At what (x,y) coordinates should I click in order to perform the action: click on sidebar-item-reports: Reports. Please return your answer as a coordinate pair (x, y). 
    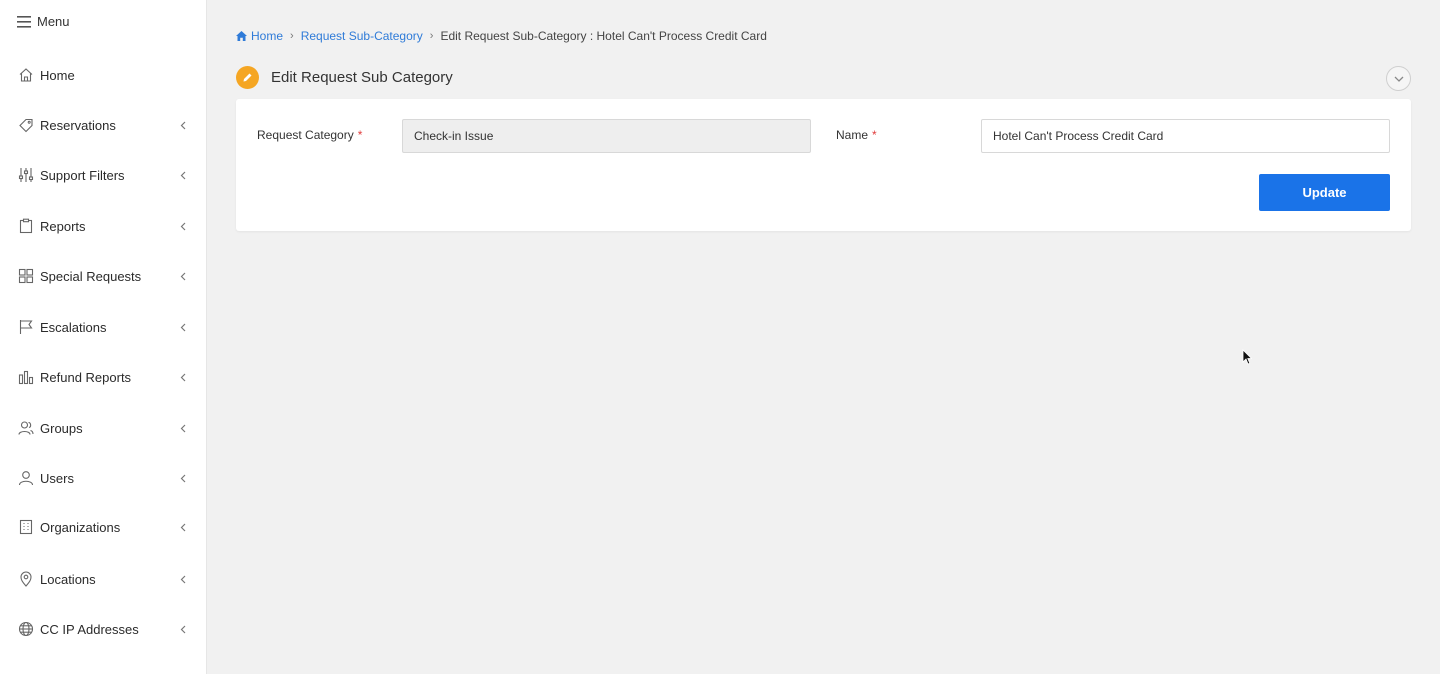
    Looking at the image, I should click on (103, 226).